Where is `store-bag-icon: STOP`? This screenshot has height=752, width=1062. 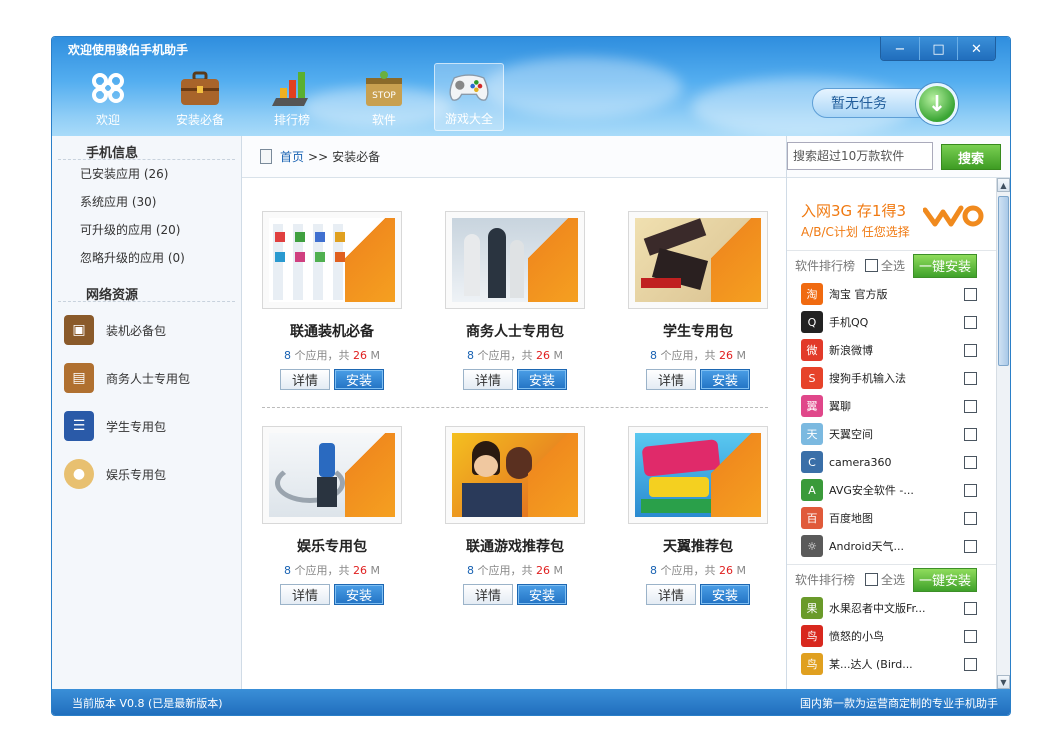 store-bag-icon: STOP is located at coordinates (384, 88).